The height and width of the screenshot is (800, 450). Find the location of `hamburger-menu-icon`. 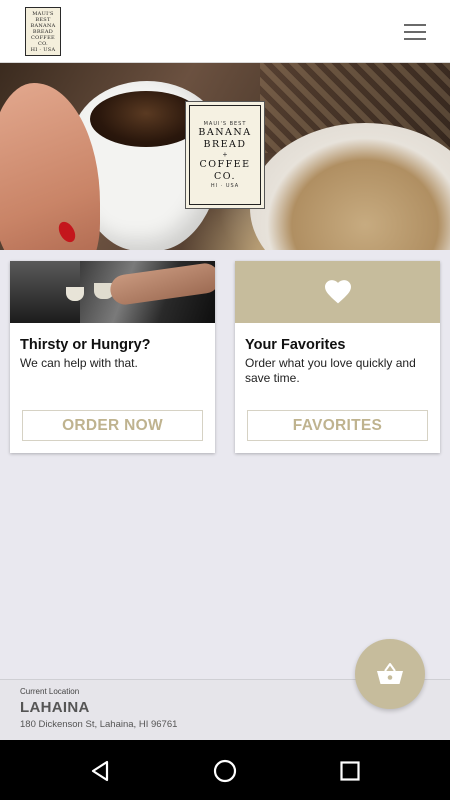

hamburger-menu-icon is located at coordinates (415, 32).